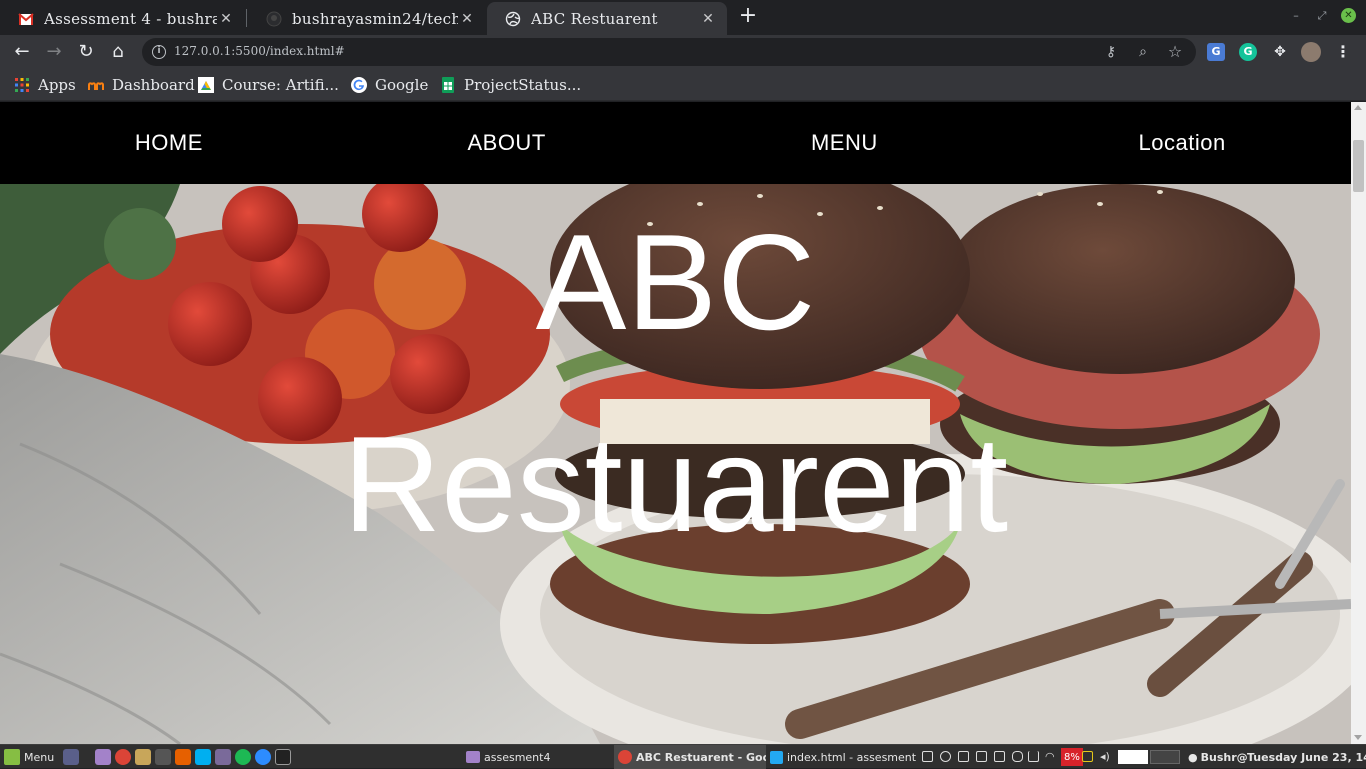 The image size is (1366, 769). I want to click on chrome-launcher-icon, so click(123, 757).